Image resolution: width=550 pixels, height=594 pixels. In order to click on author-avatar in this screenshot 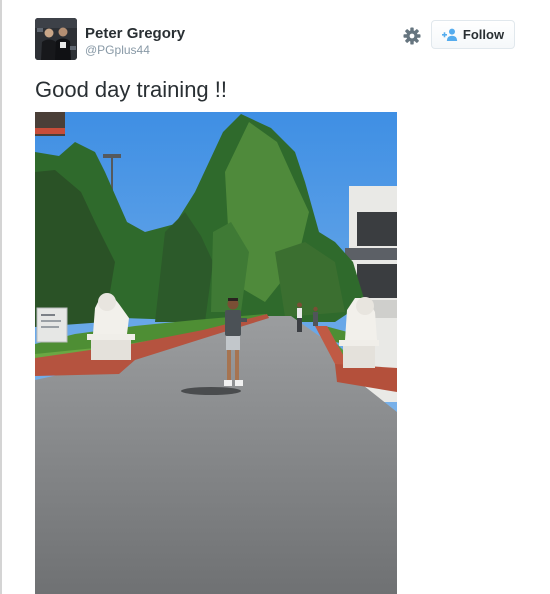, I will do `click(56, 39)`.